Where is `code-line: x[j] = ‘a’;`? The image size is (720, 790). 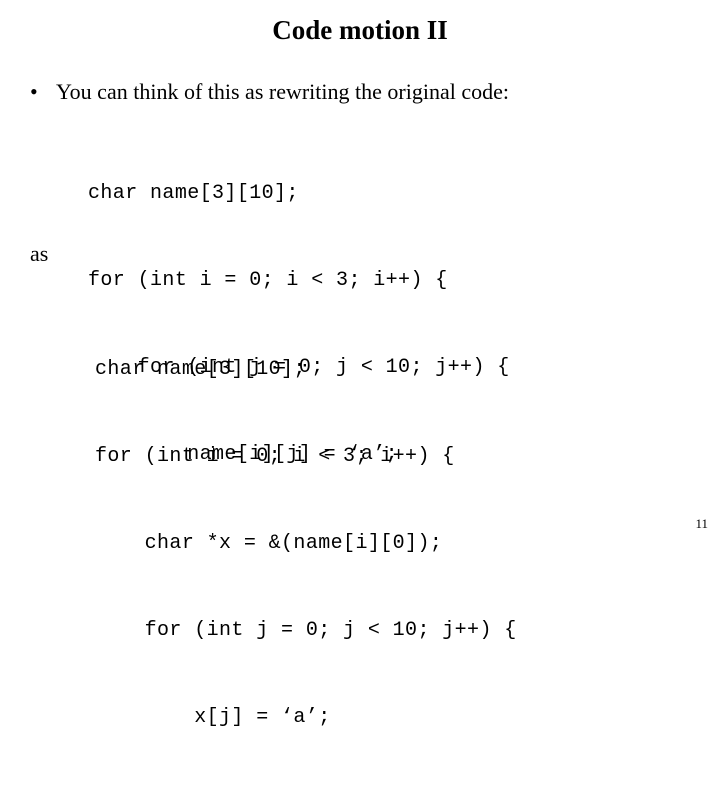 code-line: x[j] = ‘a’; is located at coordinates (213, 717).